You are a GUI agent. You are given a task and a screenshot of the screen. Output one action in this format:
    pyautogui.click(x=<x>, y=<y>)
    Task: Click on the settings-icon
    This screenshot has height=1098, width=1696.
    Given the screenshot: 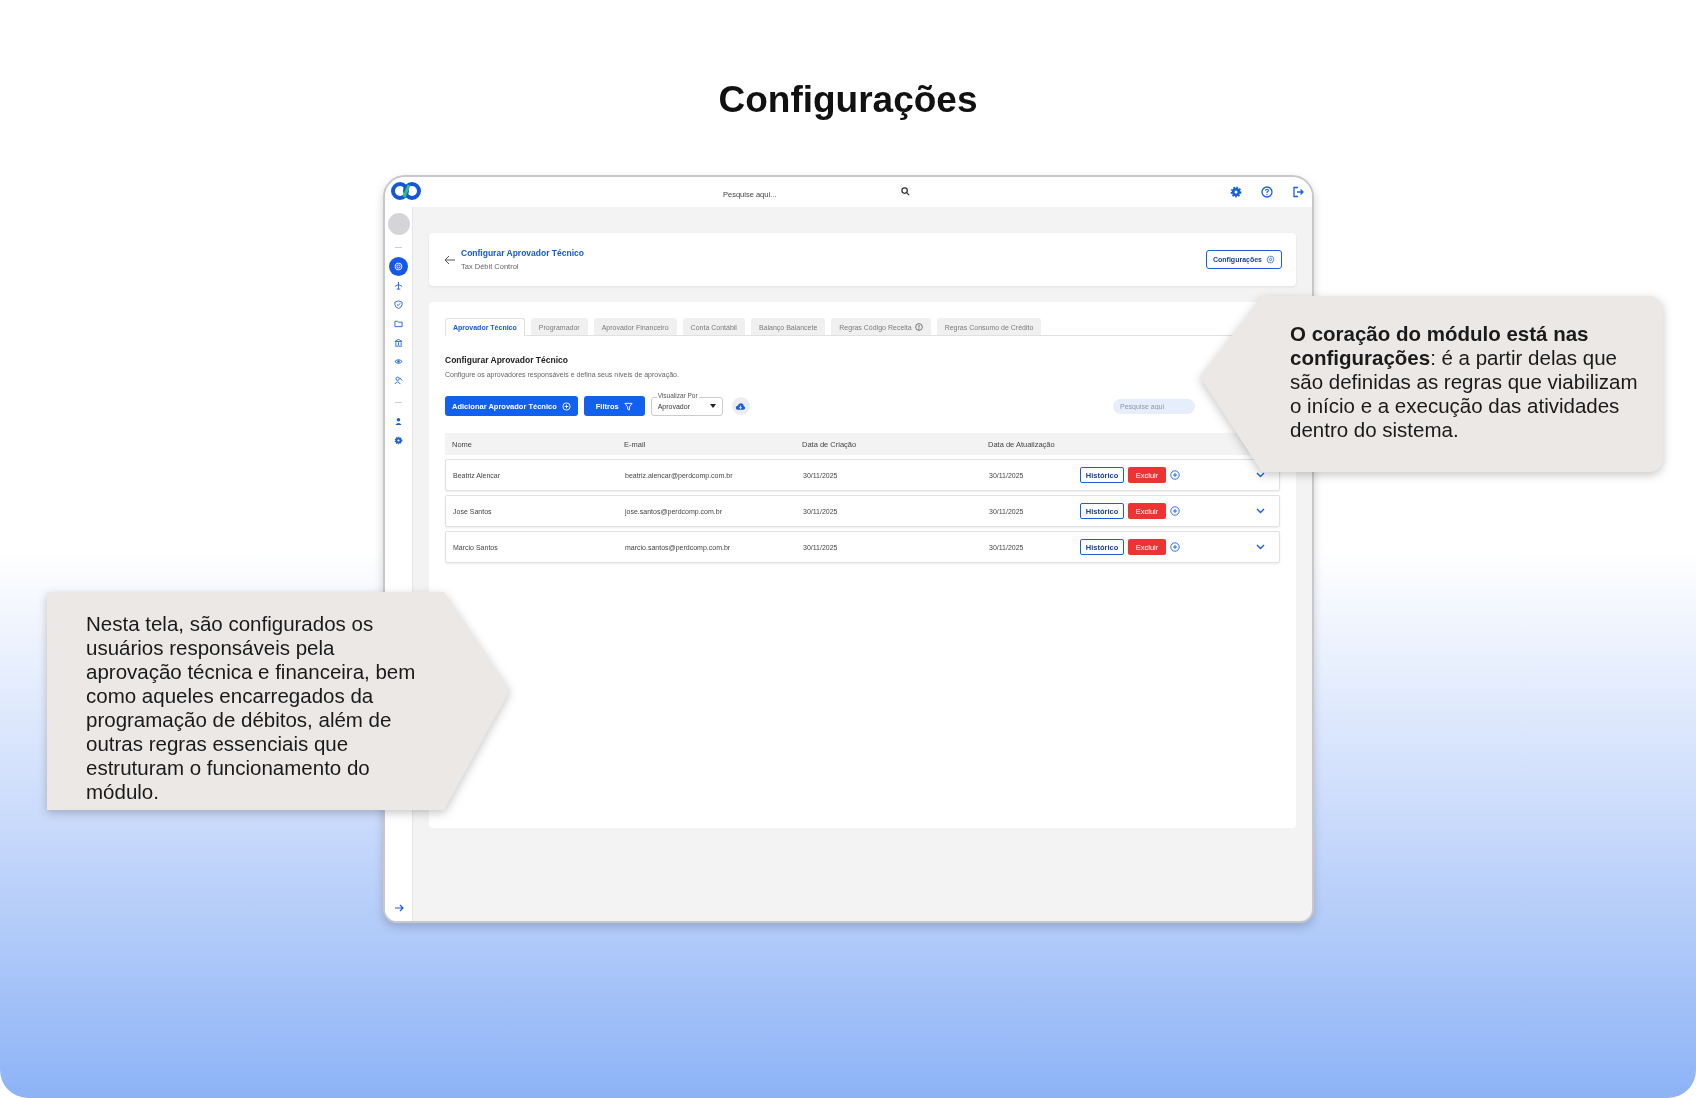 What is the action you would take?
    pyautogui.click(x=1236, y=192)
    